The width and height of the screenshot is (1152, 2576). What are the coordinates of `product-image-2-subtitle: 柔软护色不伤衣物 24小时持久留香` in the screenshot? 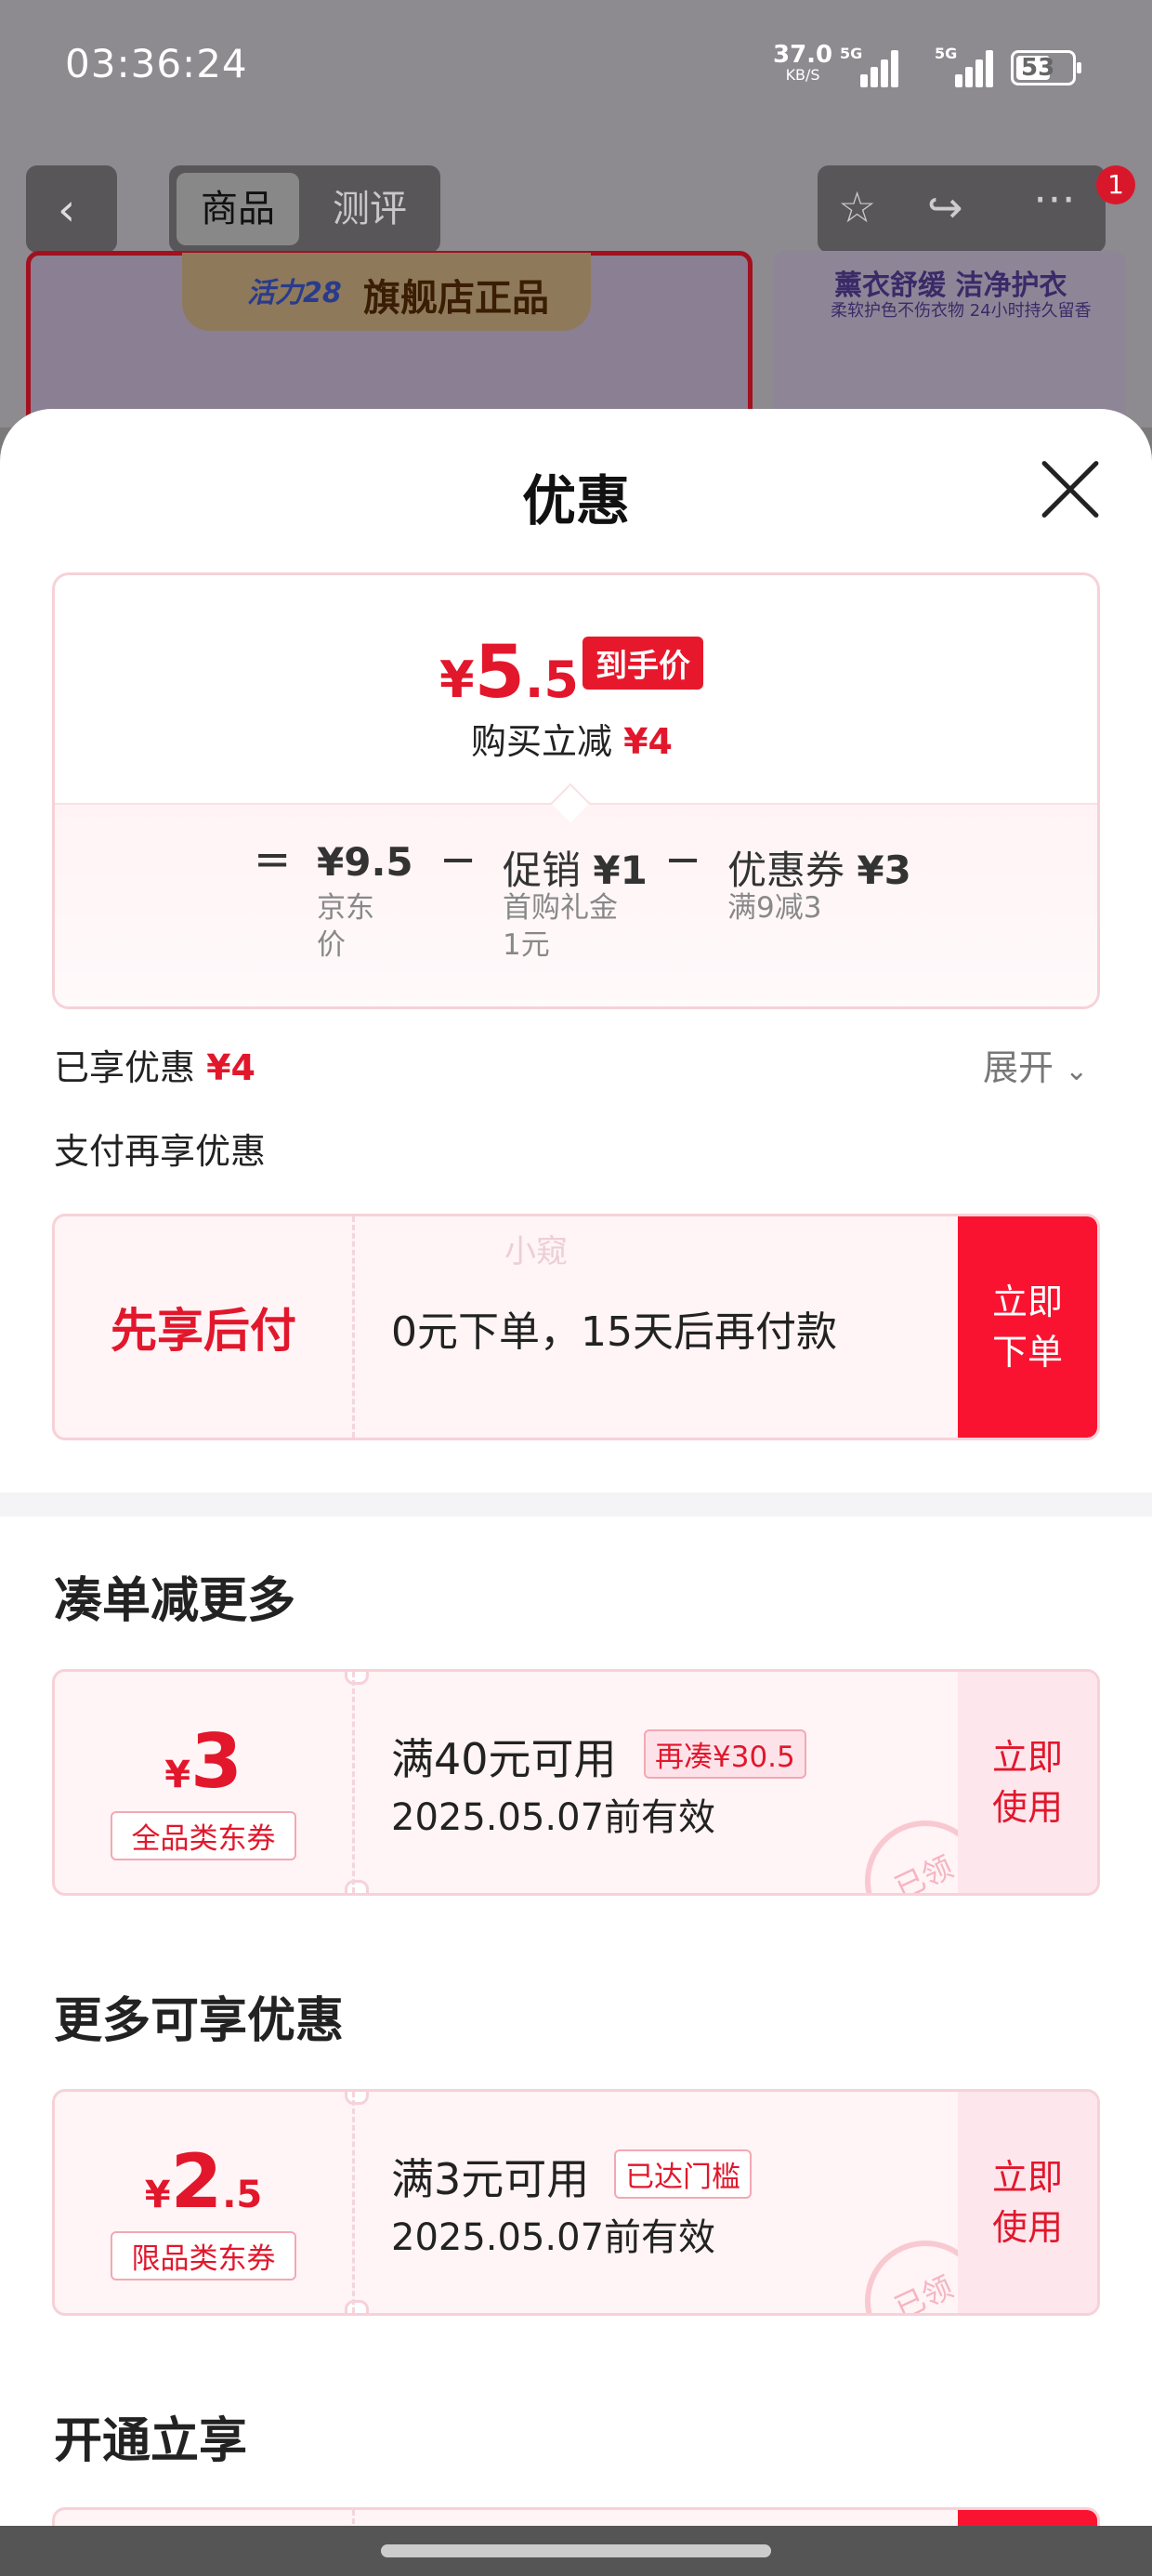 It's located at (961, 311).